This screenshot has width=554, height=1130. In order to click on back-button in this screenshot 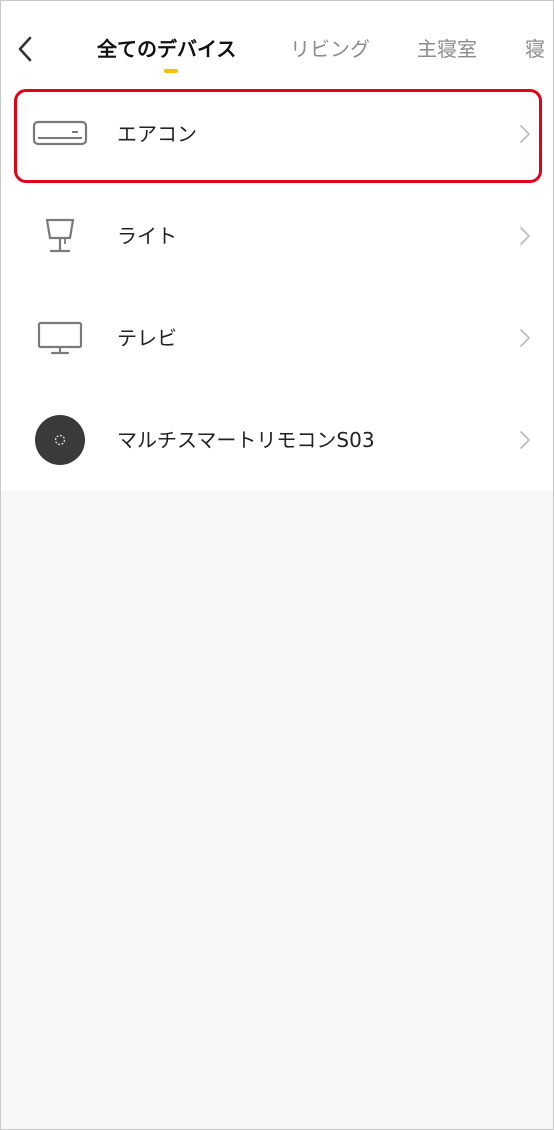, I will do `click(25, 49)`.